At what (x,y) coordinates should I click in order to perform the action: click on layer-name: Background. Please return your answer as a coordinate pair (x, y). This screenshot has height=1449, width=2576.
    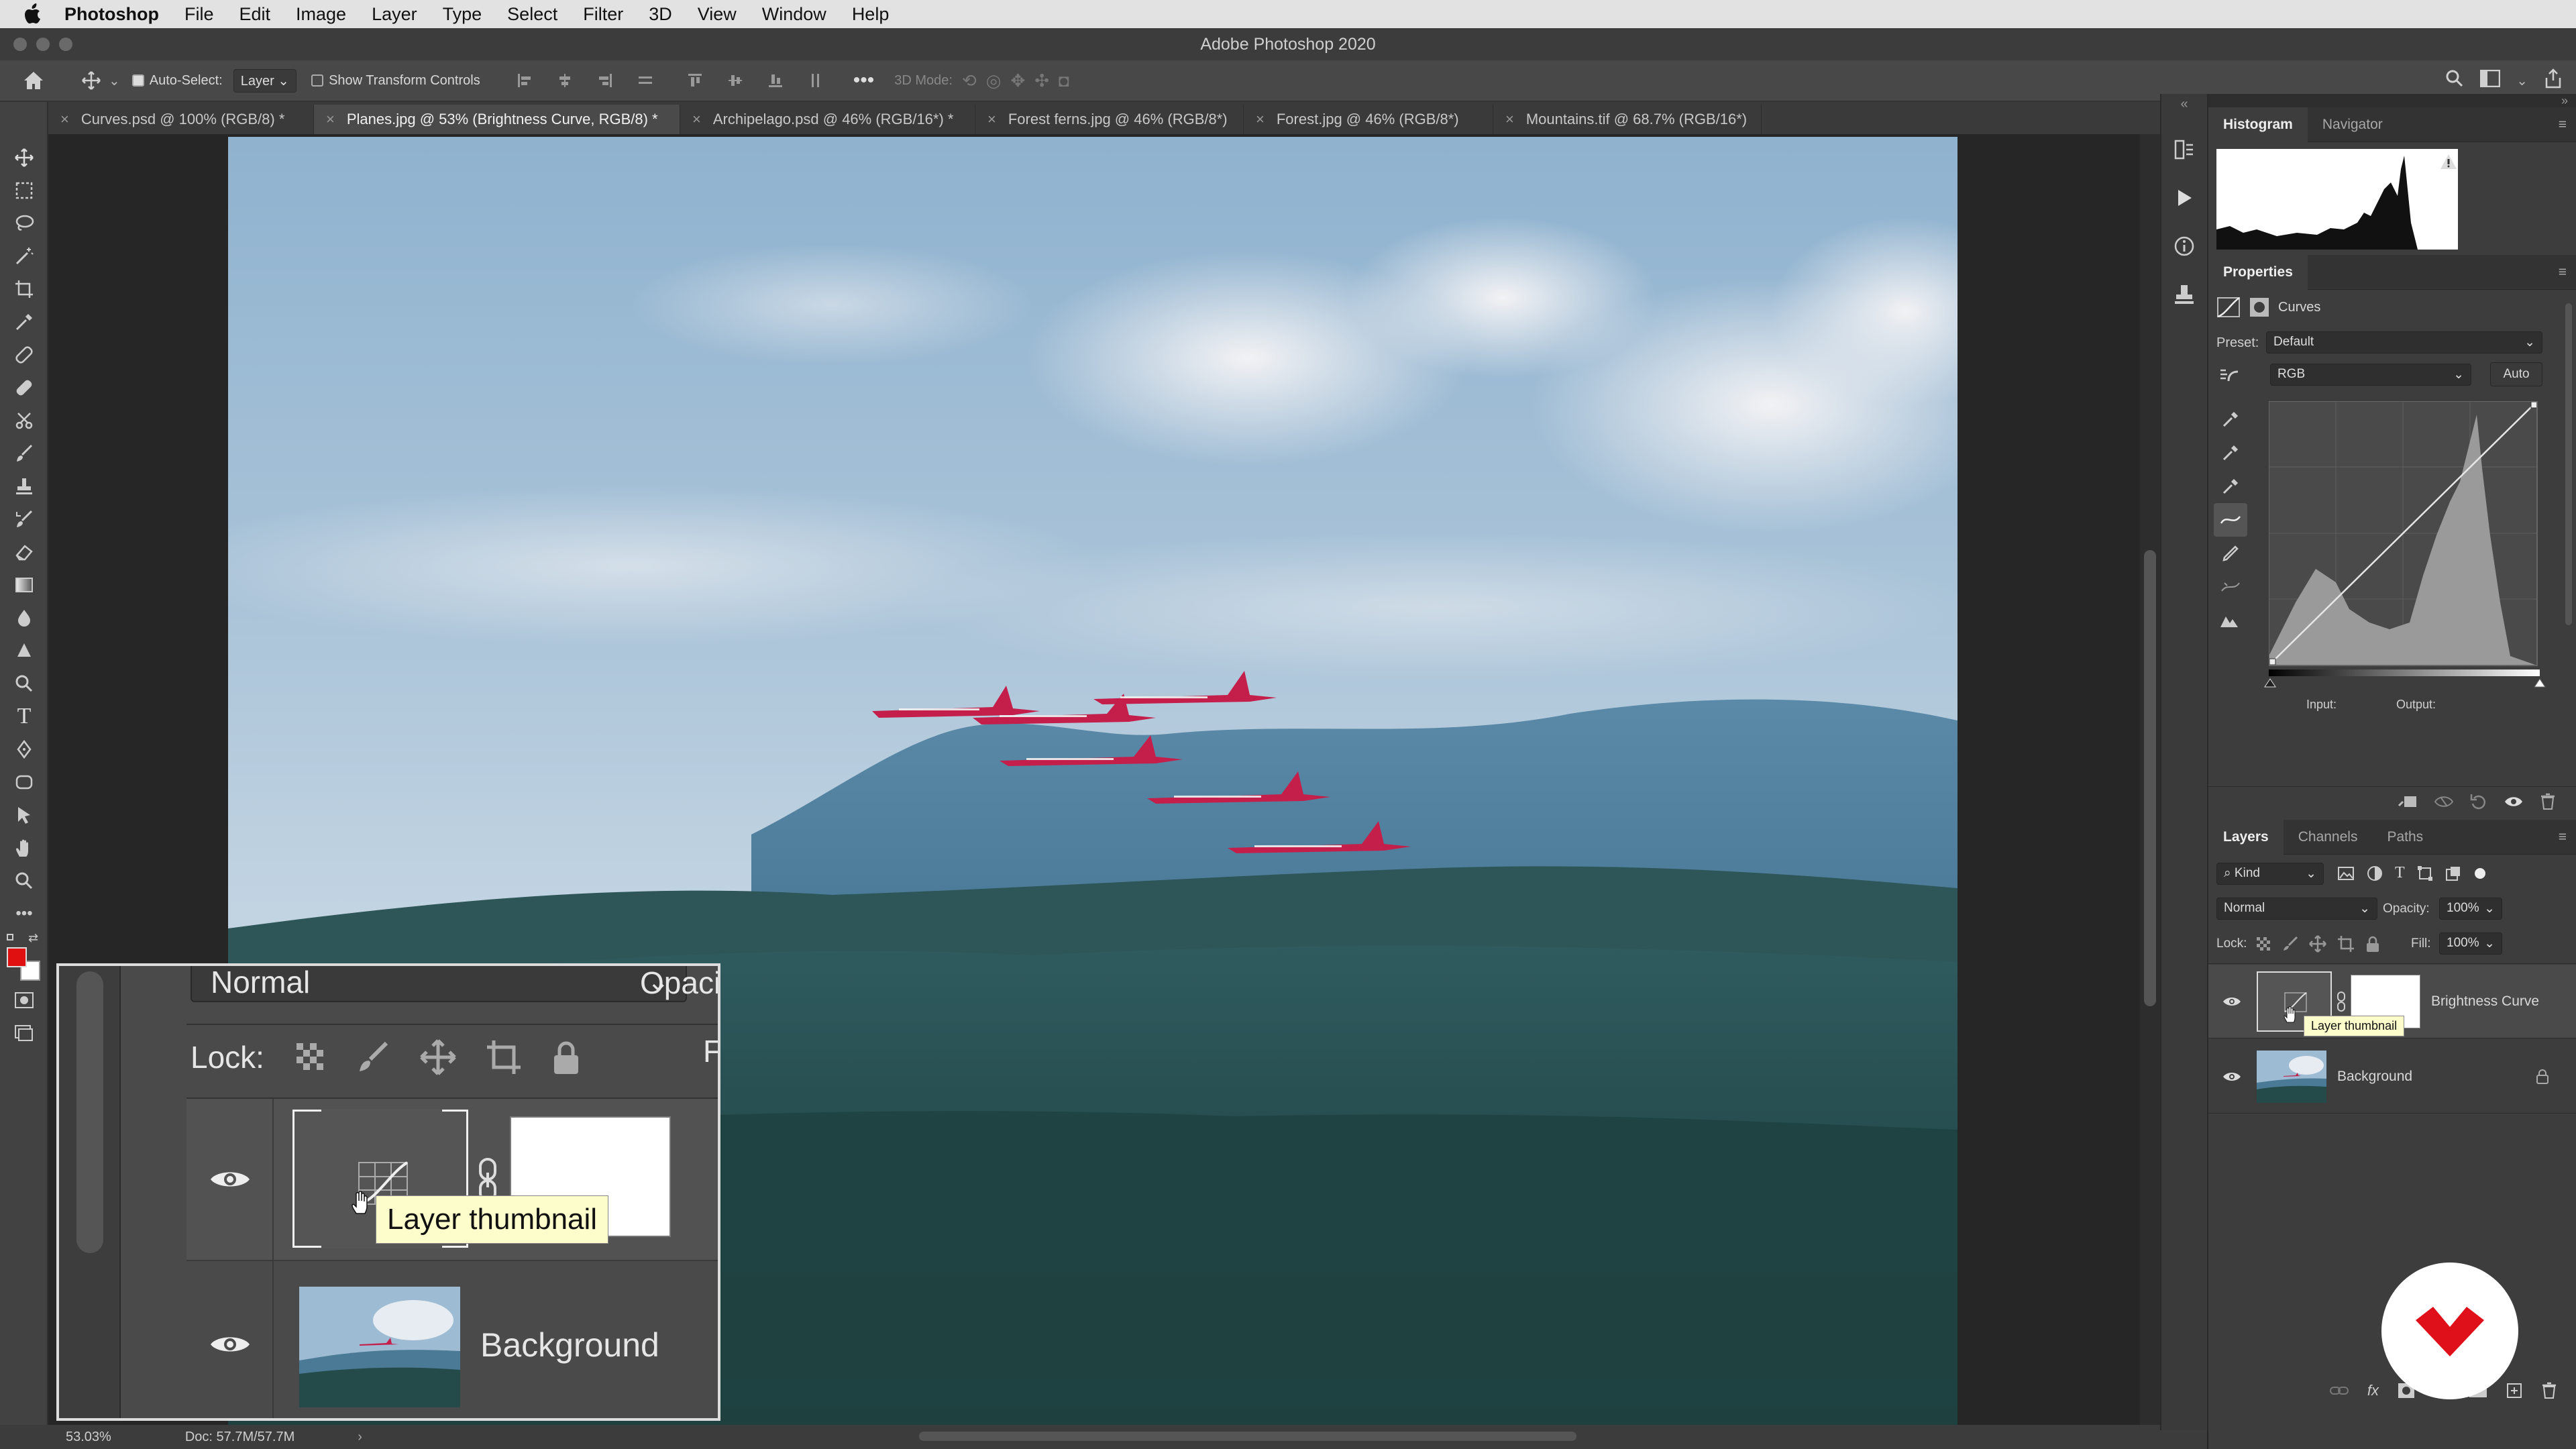
    Looking at the image, I should click on (2374, 1077).